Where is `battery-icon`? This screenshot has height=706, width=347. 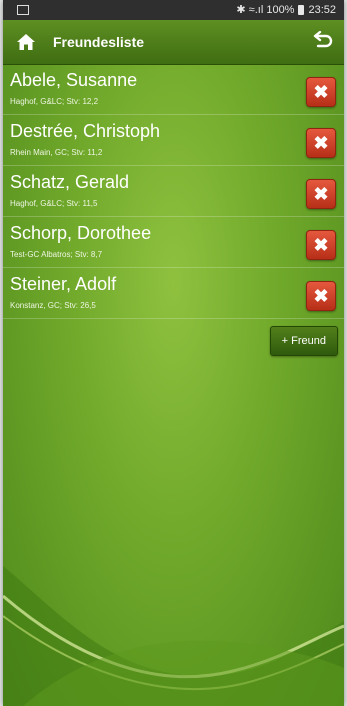
battery-icon is located at coordinates (301, 9).